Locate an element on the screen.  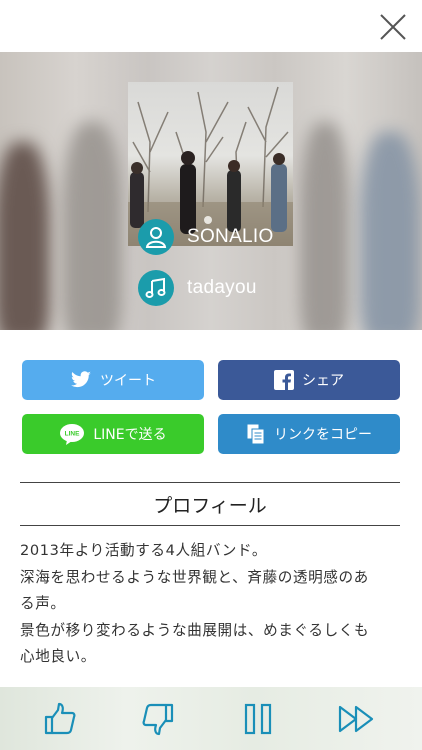
top-bar is located at coordinates (211, 26).